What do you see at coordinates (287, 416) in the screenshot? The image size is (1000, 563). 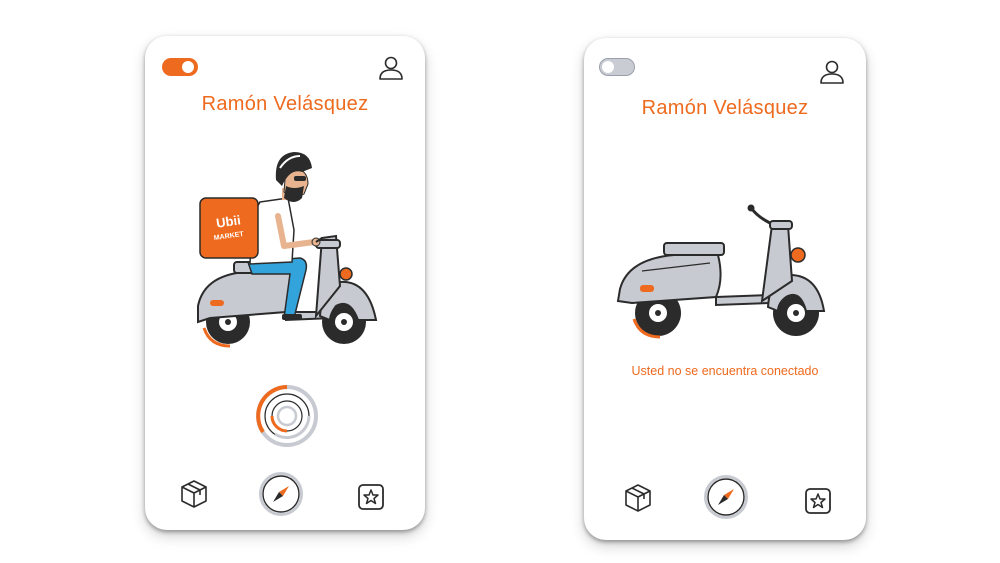 I see `connecting-spinner` at bounding box center [287, 416].